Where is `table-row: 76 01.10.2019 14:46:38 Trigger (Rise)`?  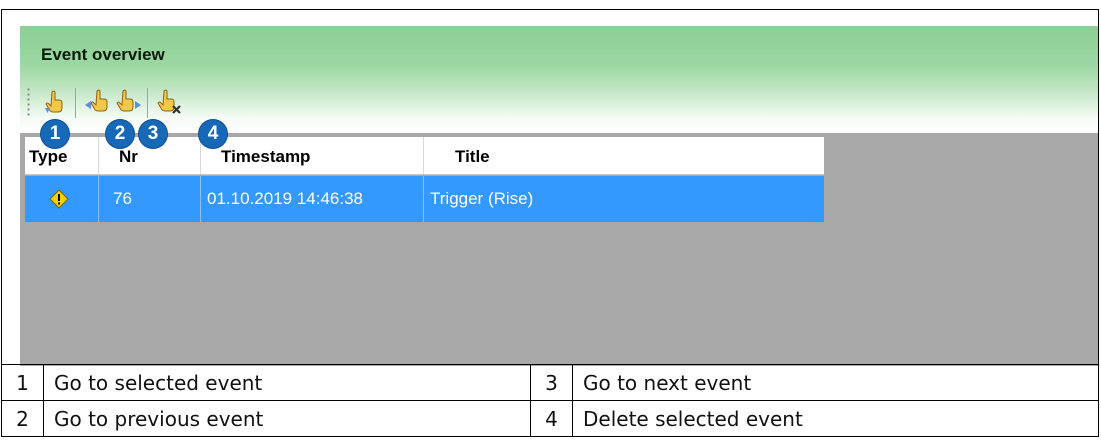 table-row: 76 01.10.2019 14:46:38 Trigger (Rise) is located at coordinates (424, 199).